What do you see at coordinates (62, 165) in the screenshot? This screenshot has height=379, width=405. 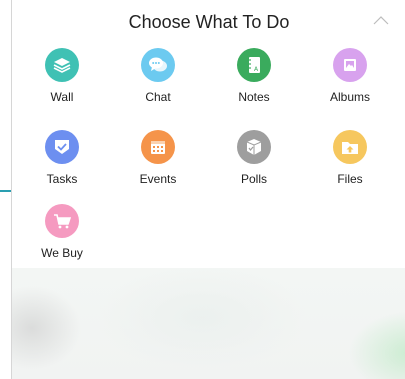 I see `action-tasks: Tasks` at bounding box center [62, 165].